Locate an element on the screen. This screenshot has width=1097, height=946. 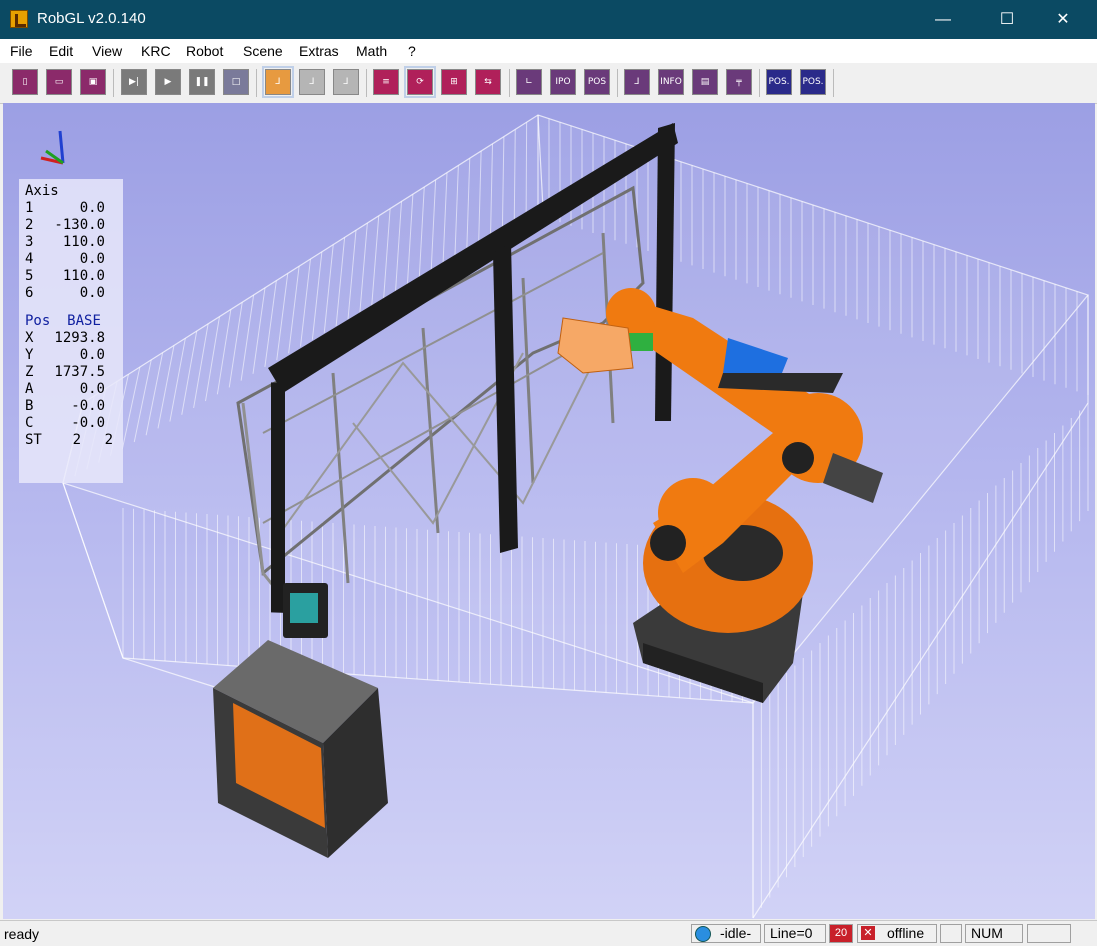
pos-button: POS is located at coordinates (597, 82).